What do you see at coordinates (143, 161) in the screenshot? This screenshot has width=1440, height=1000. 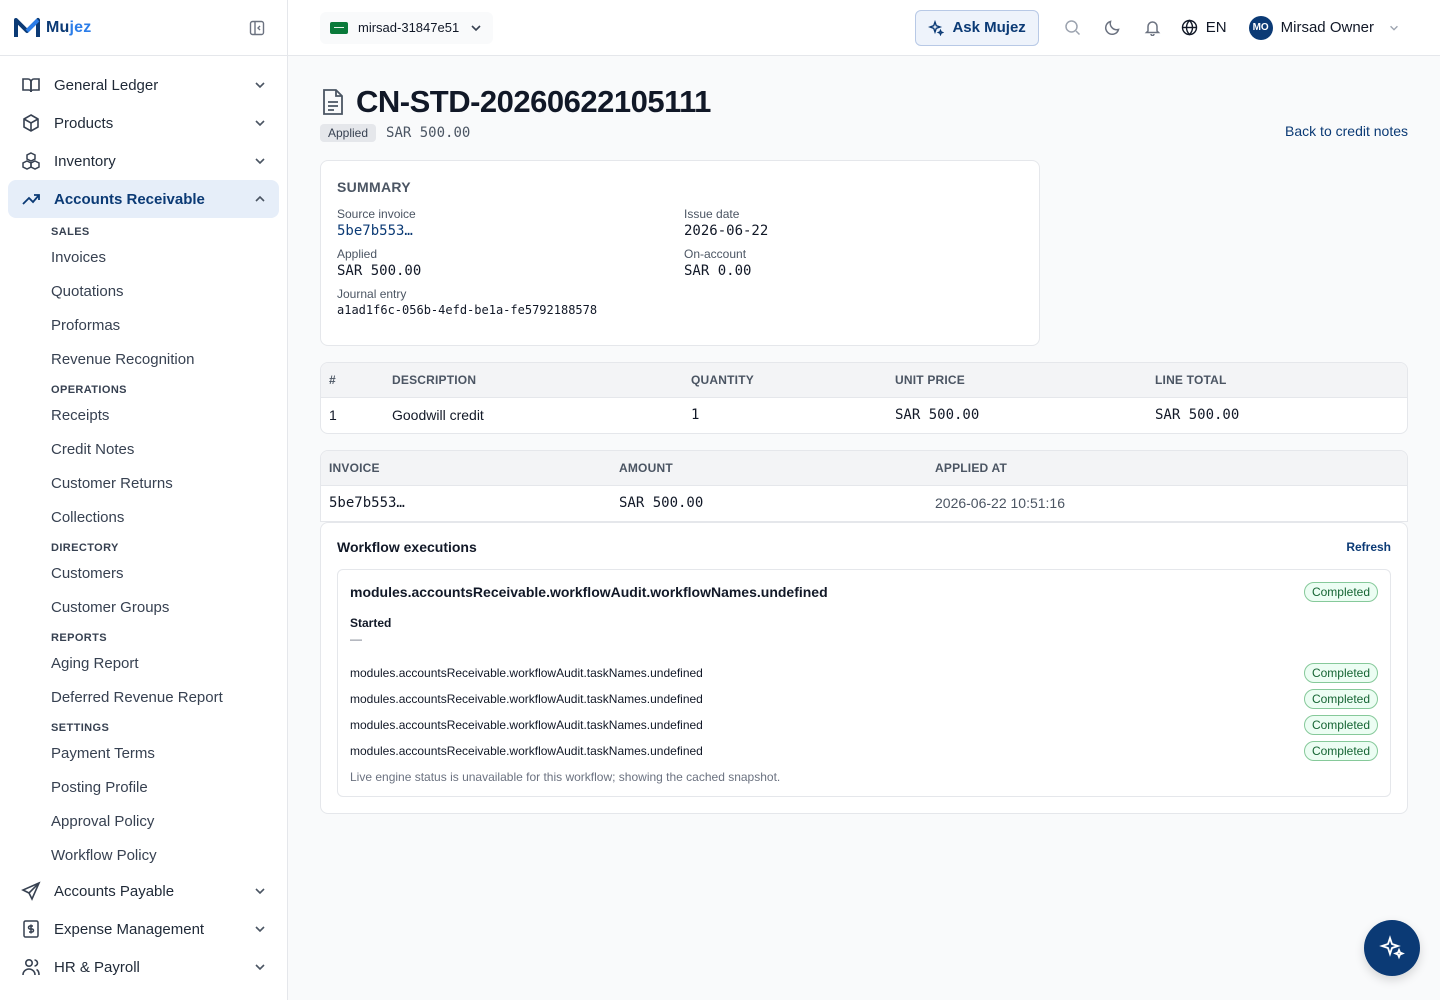 I see `sidebar-item-inventory: Inventory` at bounding box center [143, 161].